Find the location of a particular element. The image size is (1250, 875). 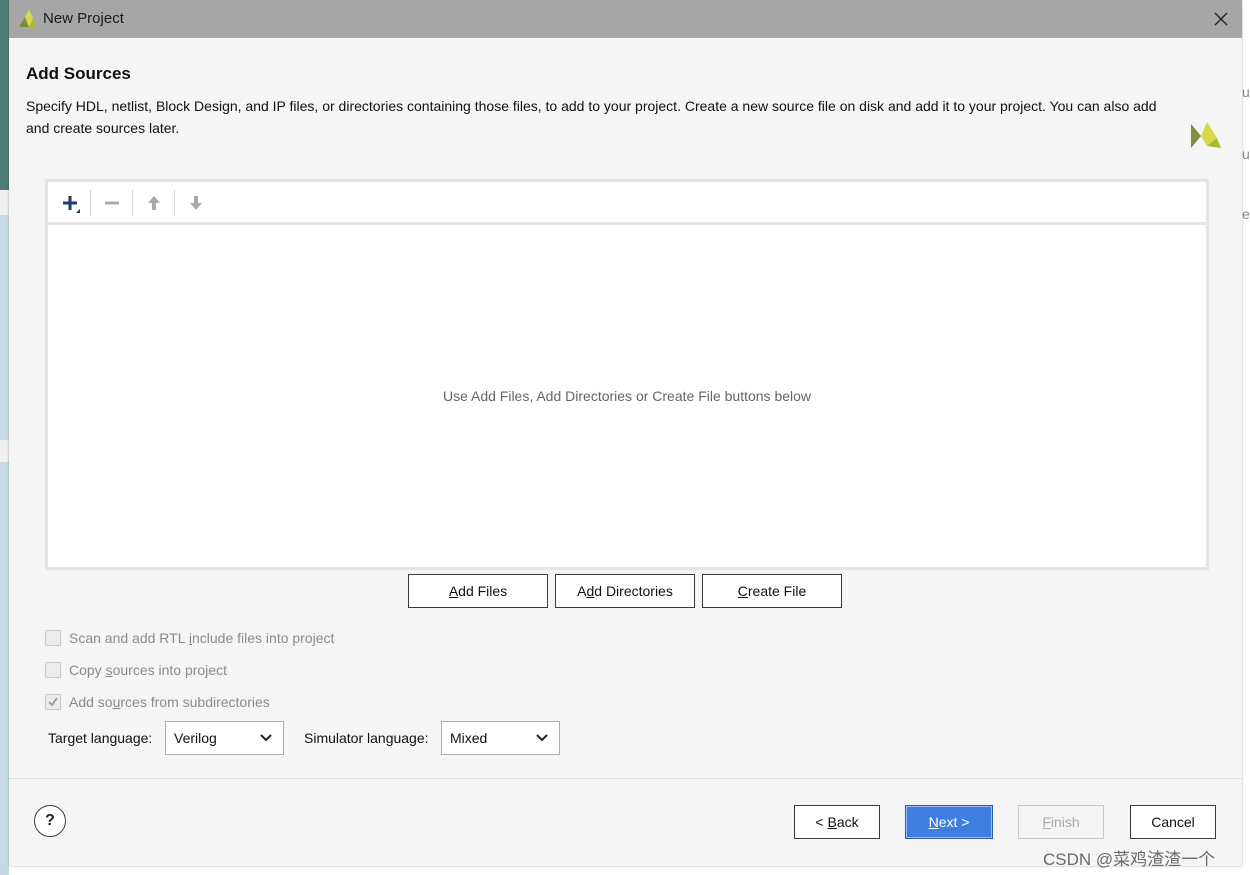

finish-button: Finish is located at coordinates (1061, 822).